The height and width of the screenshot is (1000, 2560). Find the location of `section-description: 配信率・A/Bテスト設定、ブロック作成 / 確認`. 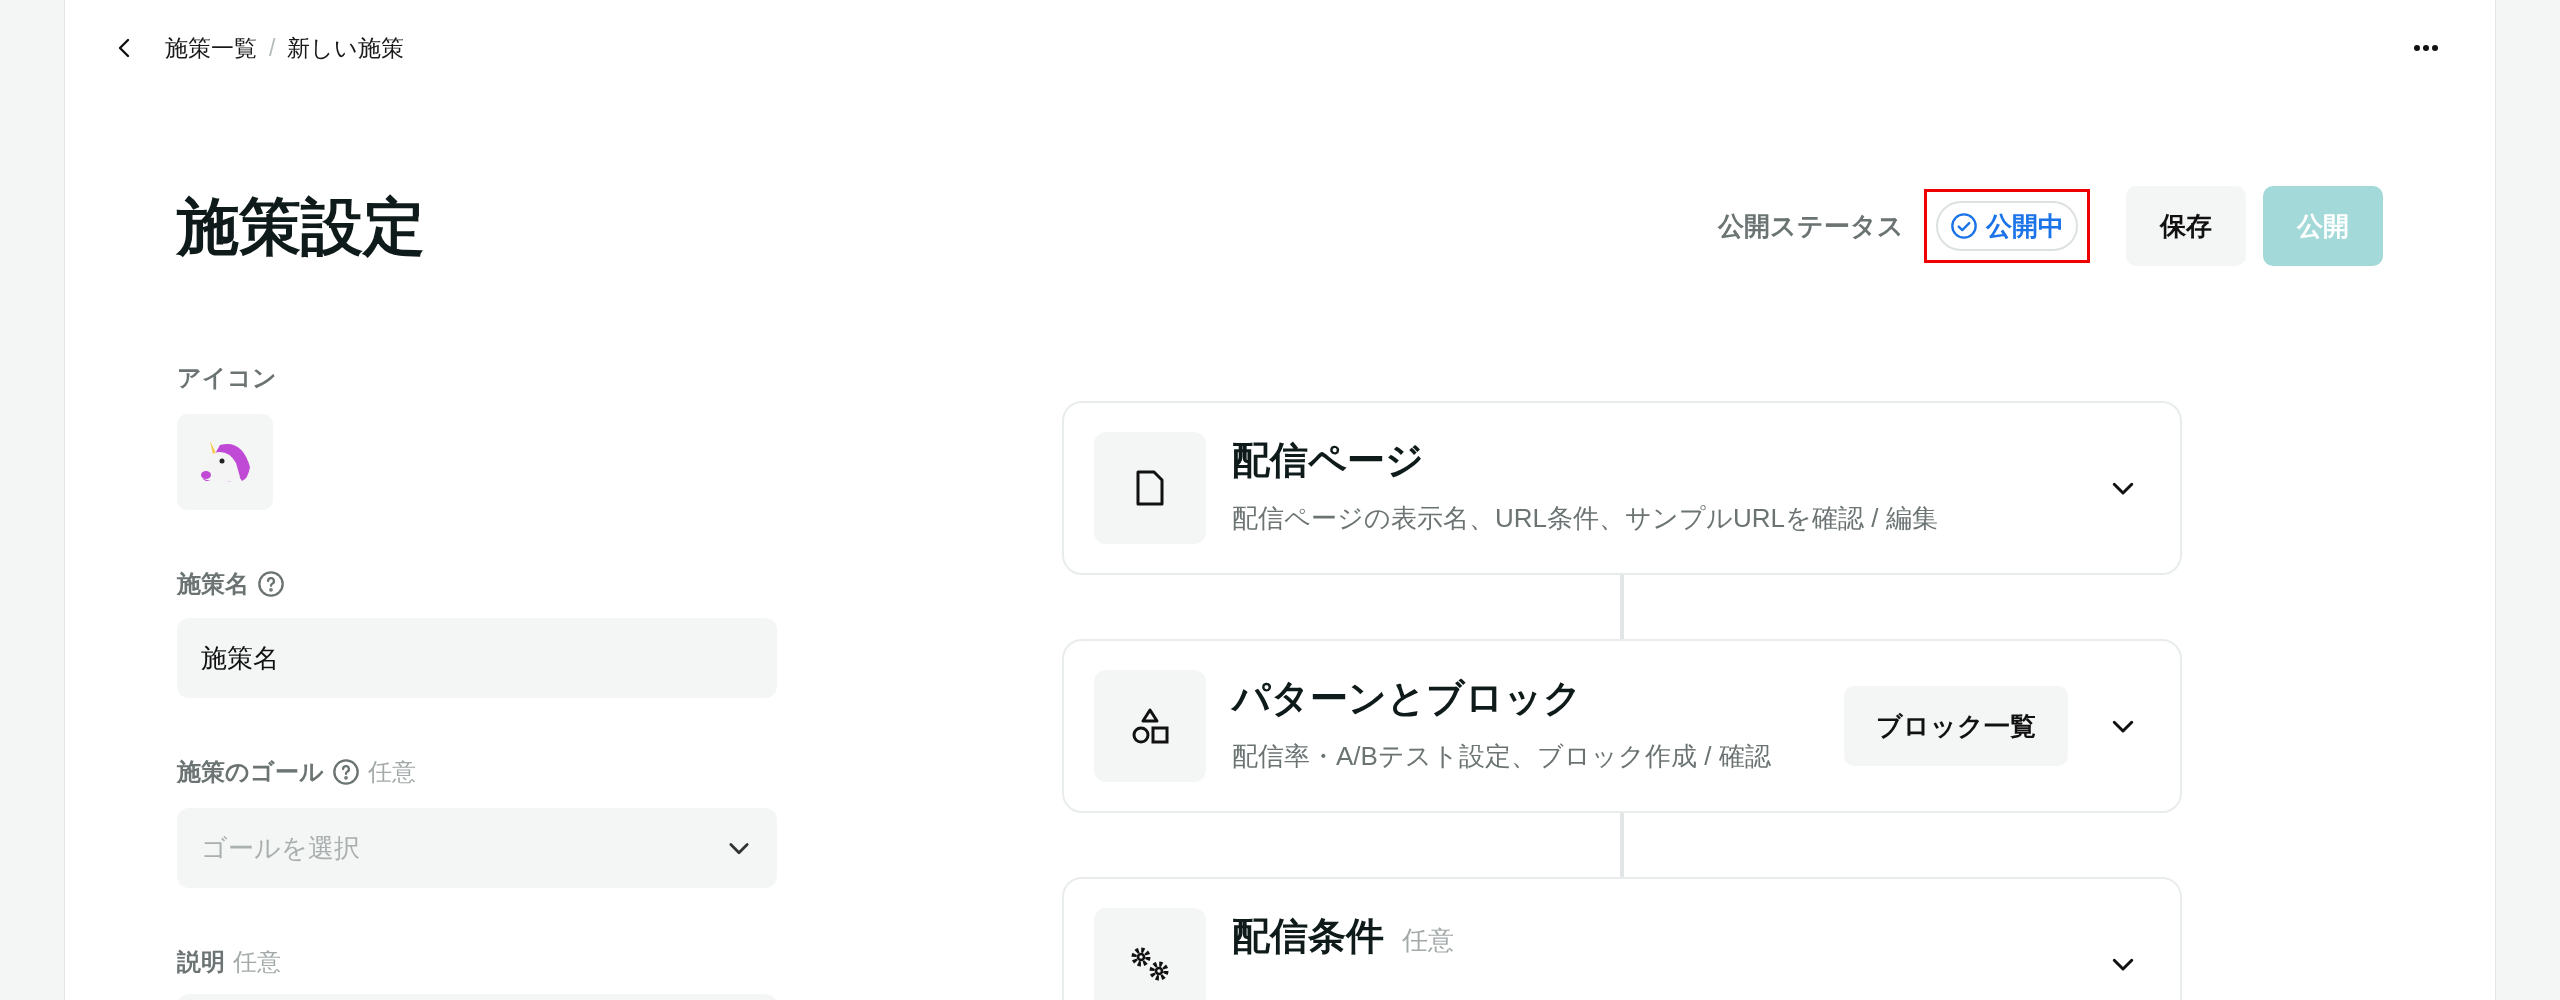

section-description: 配信率・A/Bテスト設定、ブロック作成 / 確認 is located at coordinates (1502, 756).